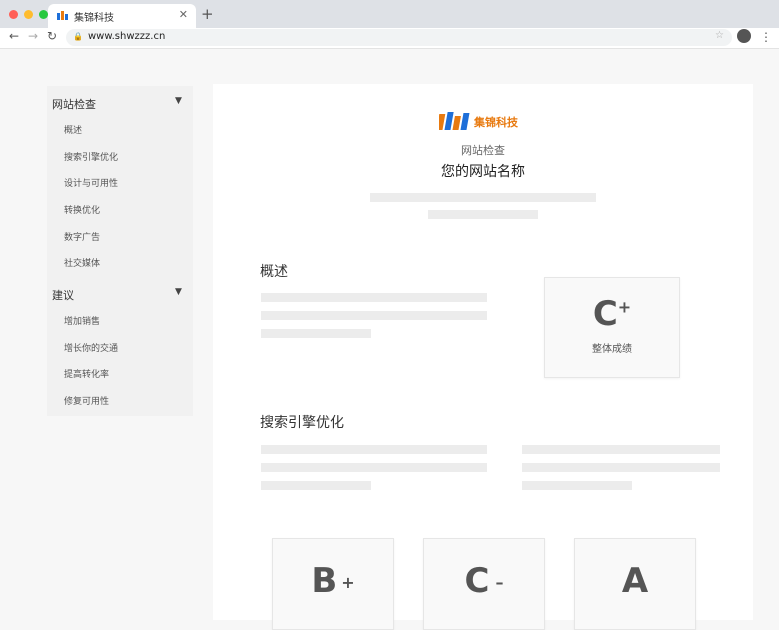 Image resolution: width=779 pixels, height=630 pixels. What do you see at coordinates (82, 236) in the screenshot?
I see `sidebar-item-digital-ads: 数字广告` at bounding box center [82, 236].